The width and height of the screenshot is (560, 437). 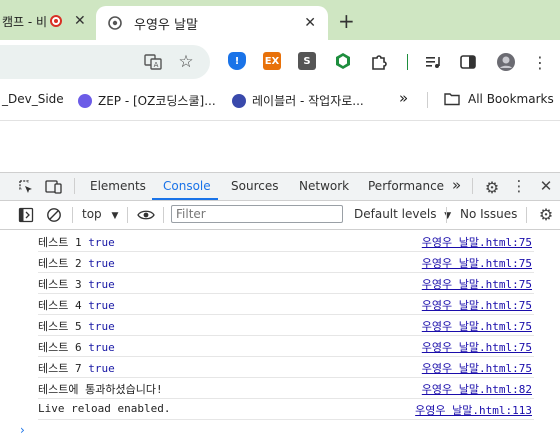 I want to click on context-selector: top ▼, so click(x=100, y=214).